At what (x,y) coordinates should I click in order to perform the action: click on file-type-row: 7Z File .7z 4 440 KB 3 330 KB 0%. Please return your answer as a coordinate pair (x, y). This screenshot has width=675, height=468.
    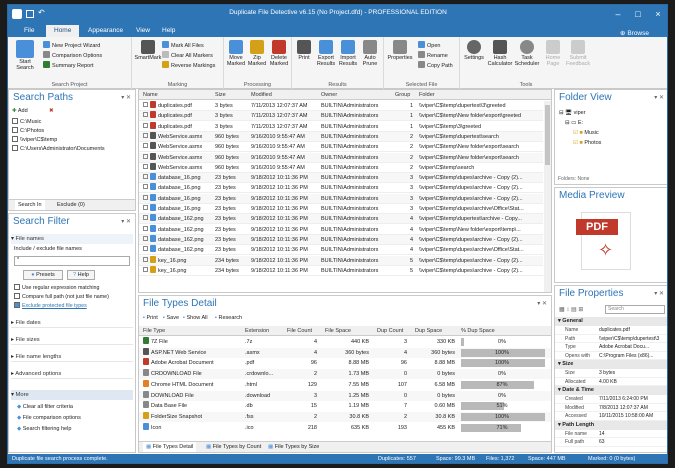
    Looking at the image, I should click on (345, 342).